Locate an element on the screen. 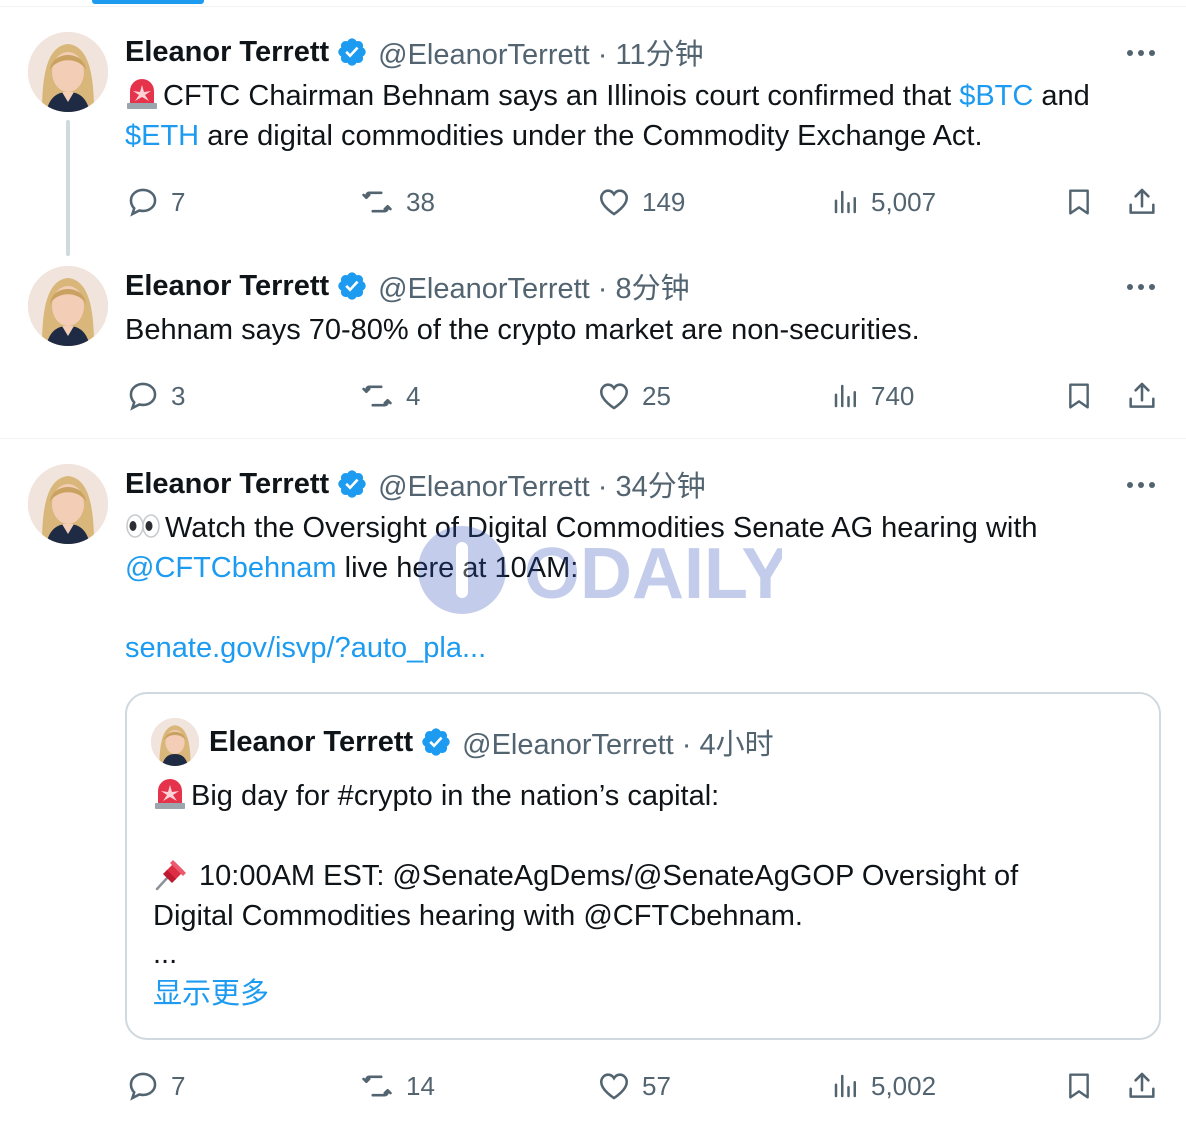 The width and height of the screenshot is (1186, 1124). like-count: 57 is located at coordinates (656, 1085).